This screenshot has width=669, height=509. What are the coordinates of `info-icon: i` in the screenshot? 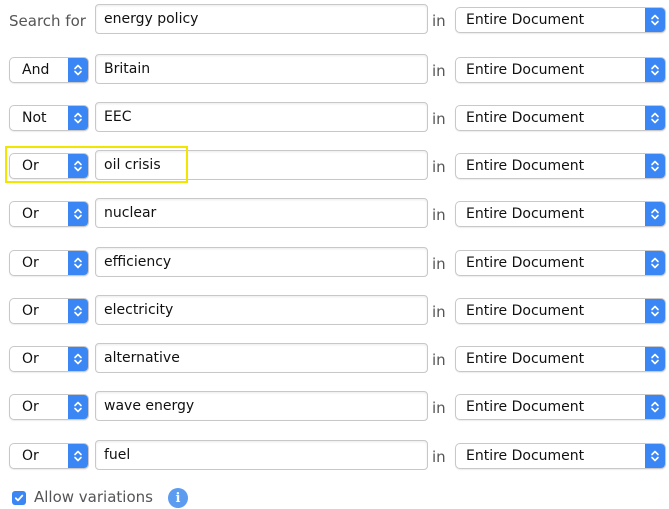 It's located at (178, 498).